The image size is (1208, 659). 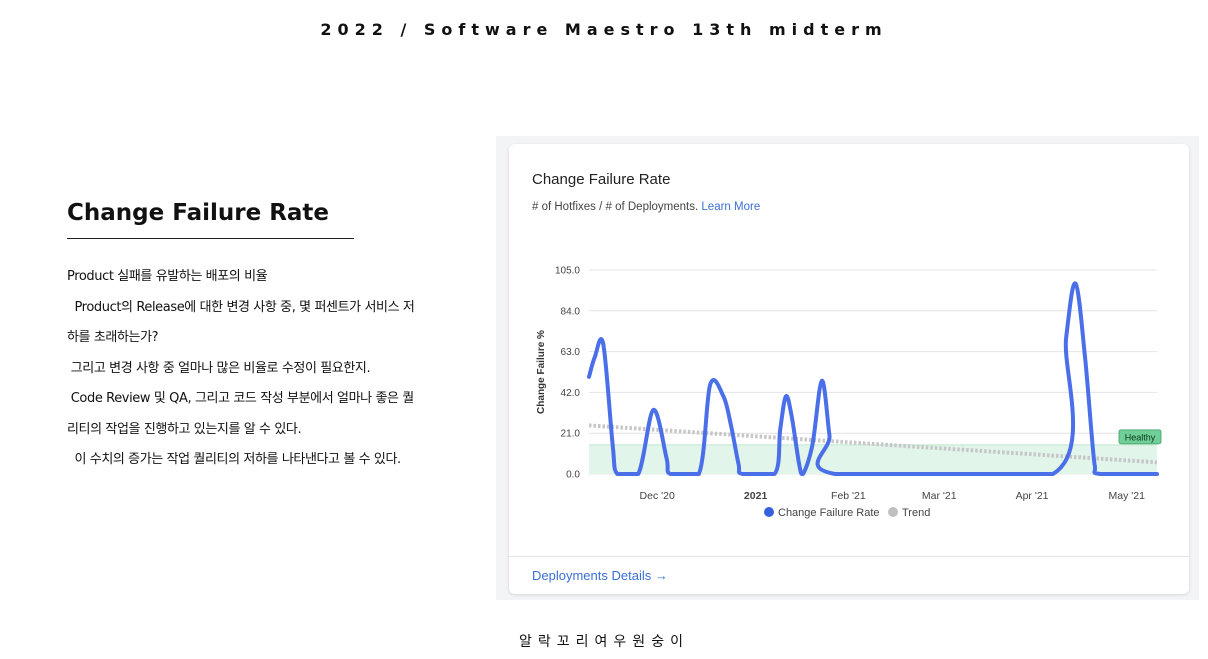 I want to click on card-title: Change Failure Rate, so click(x=601, y=179).